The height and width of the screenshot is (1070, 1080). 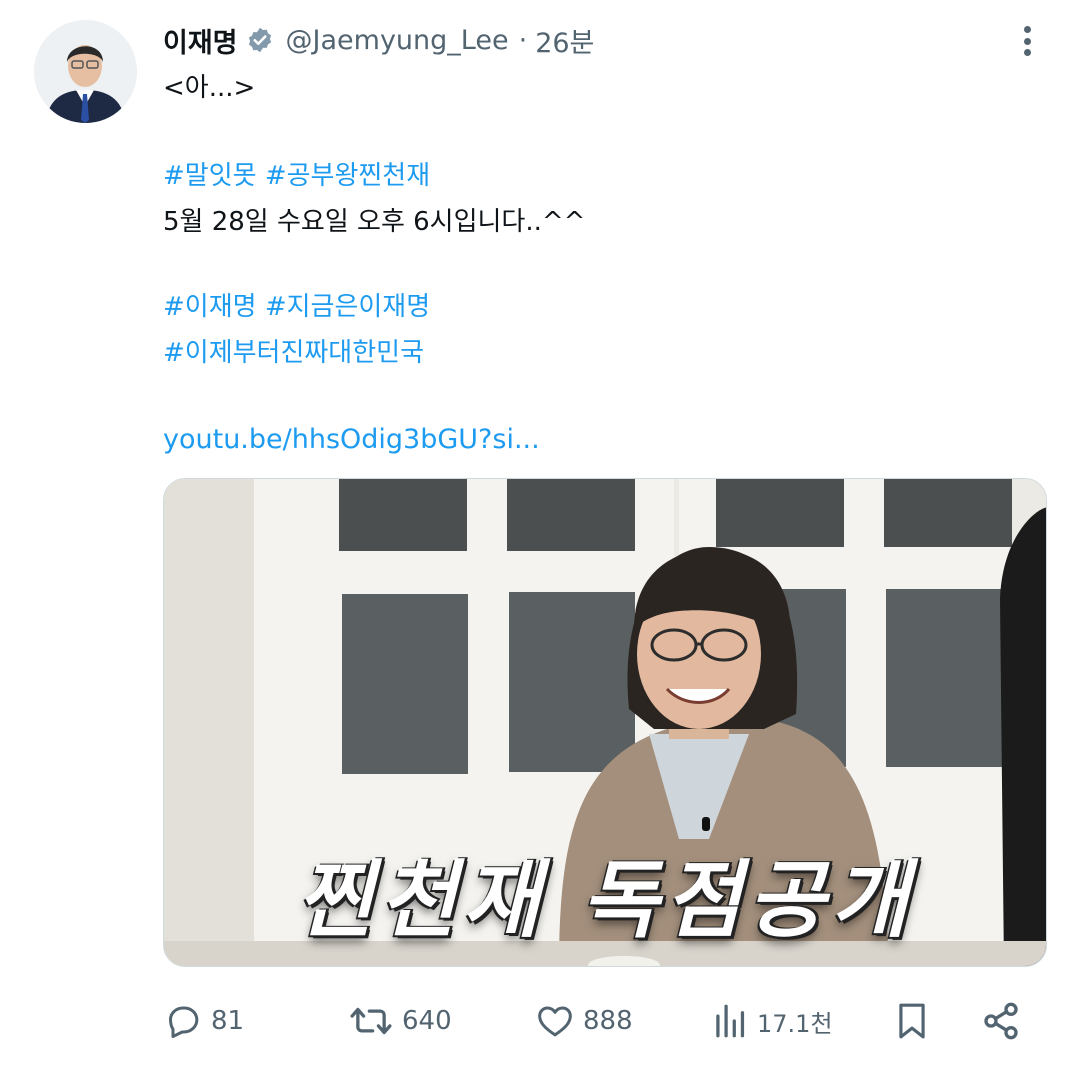 What do you see at coordinates (795, 1023) in the screenshot?
I see `views-count: 17.1천` at bounding box center [795, 1023].